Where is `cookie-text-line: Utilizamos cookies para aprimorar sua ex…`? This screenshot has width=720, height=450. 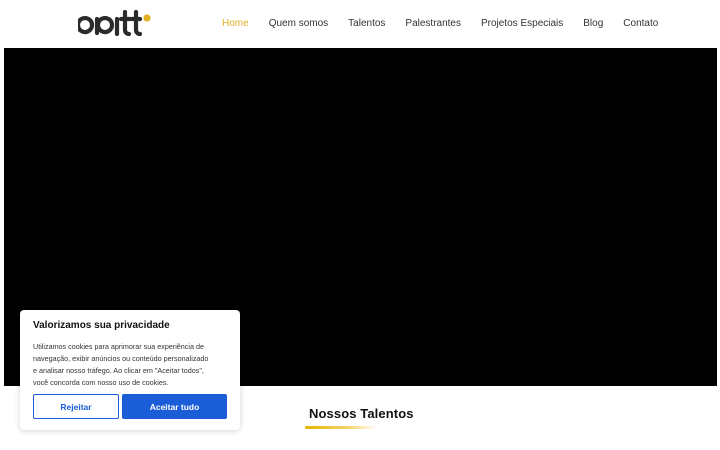 cookie-text-line: Utilizamos cookies para aprimorar sua ex… is located at coordinates (118, 346).